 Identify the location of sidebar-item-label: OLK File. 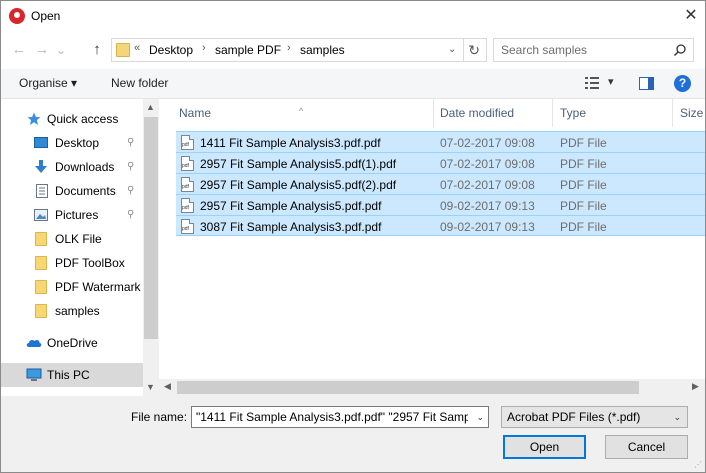
(78, 239).